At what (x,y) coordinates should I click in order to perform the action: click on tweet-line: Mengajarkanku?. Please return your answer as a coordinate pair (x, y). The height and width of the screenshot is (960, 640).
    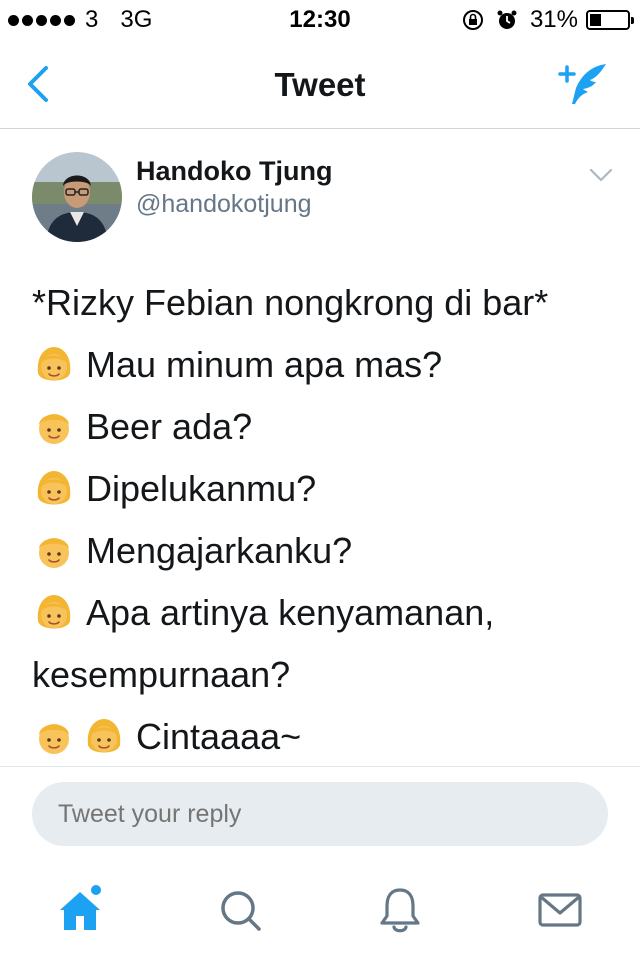
    Looking at the image, I should click on (327, 551).